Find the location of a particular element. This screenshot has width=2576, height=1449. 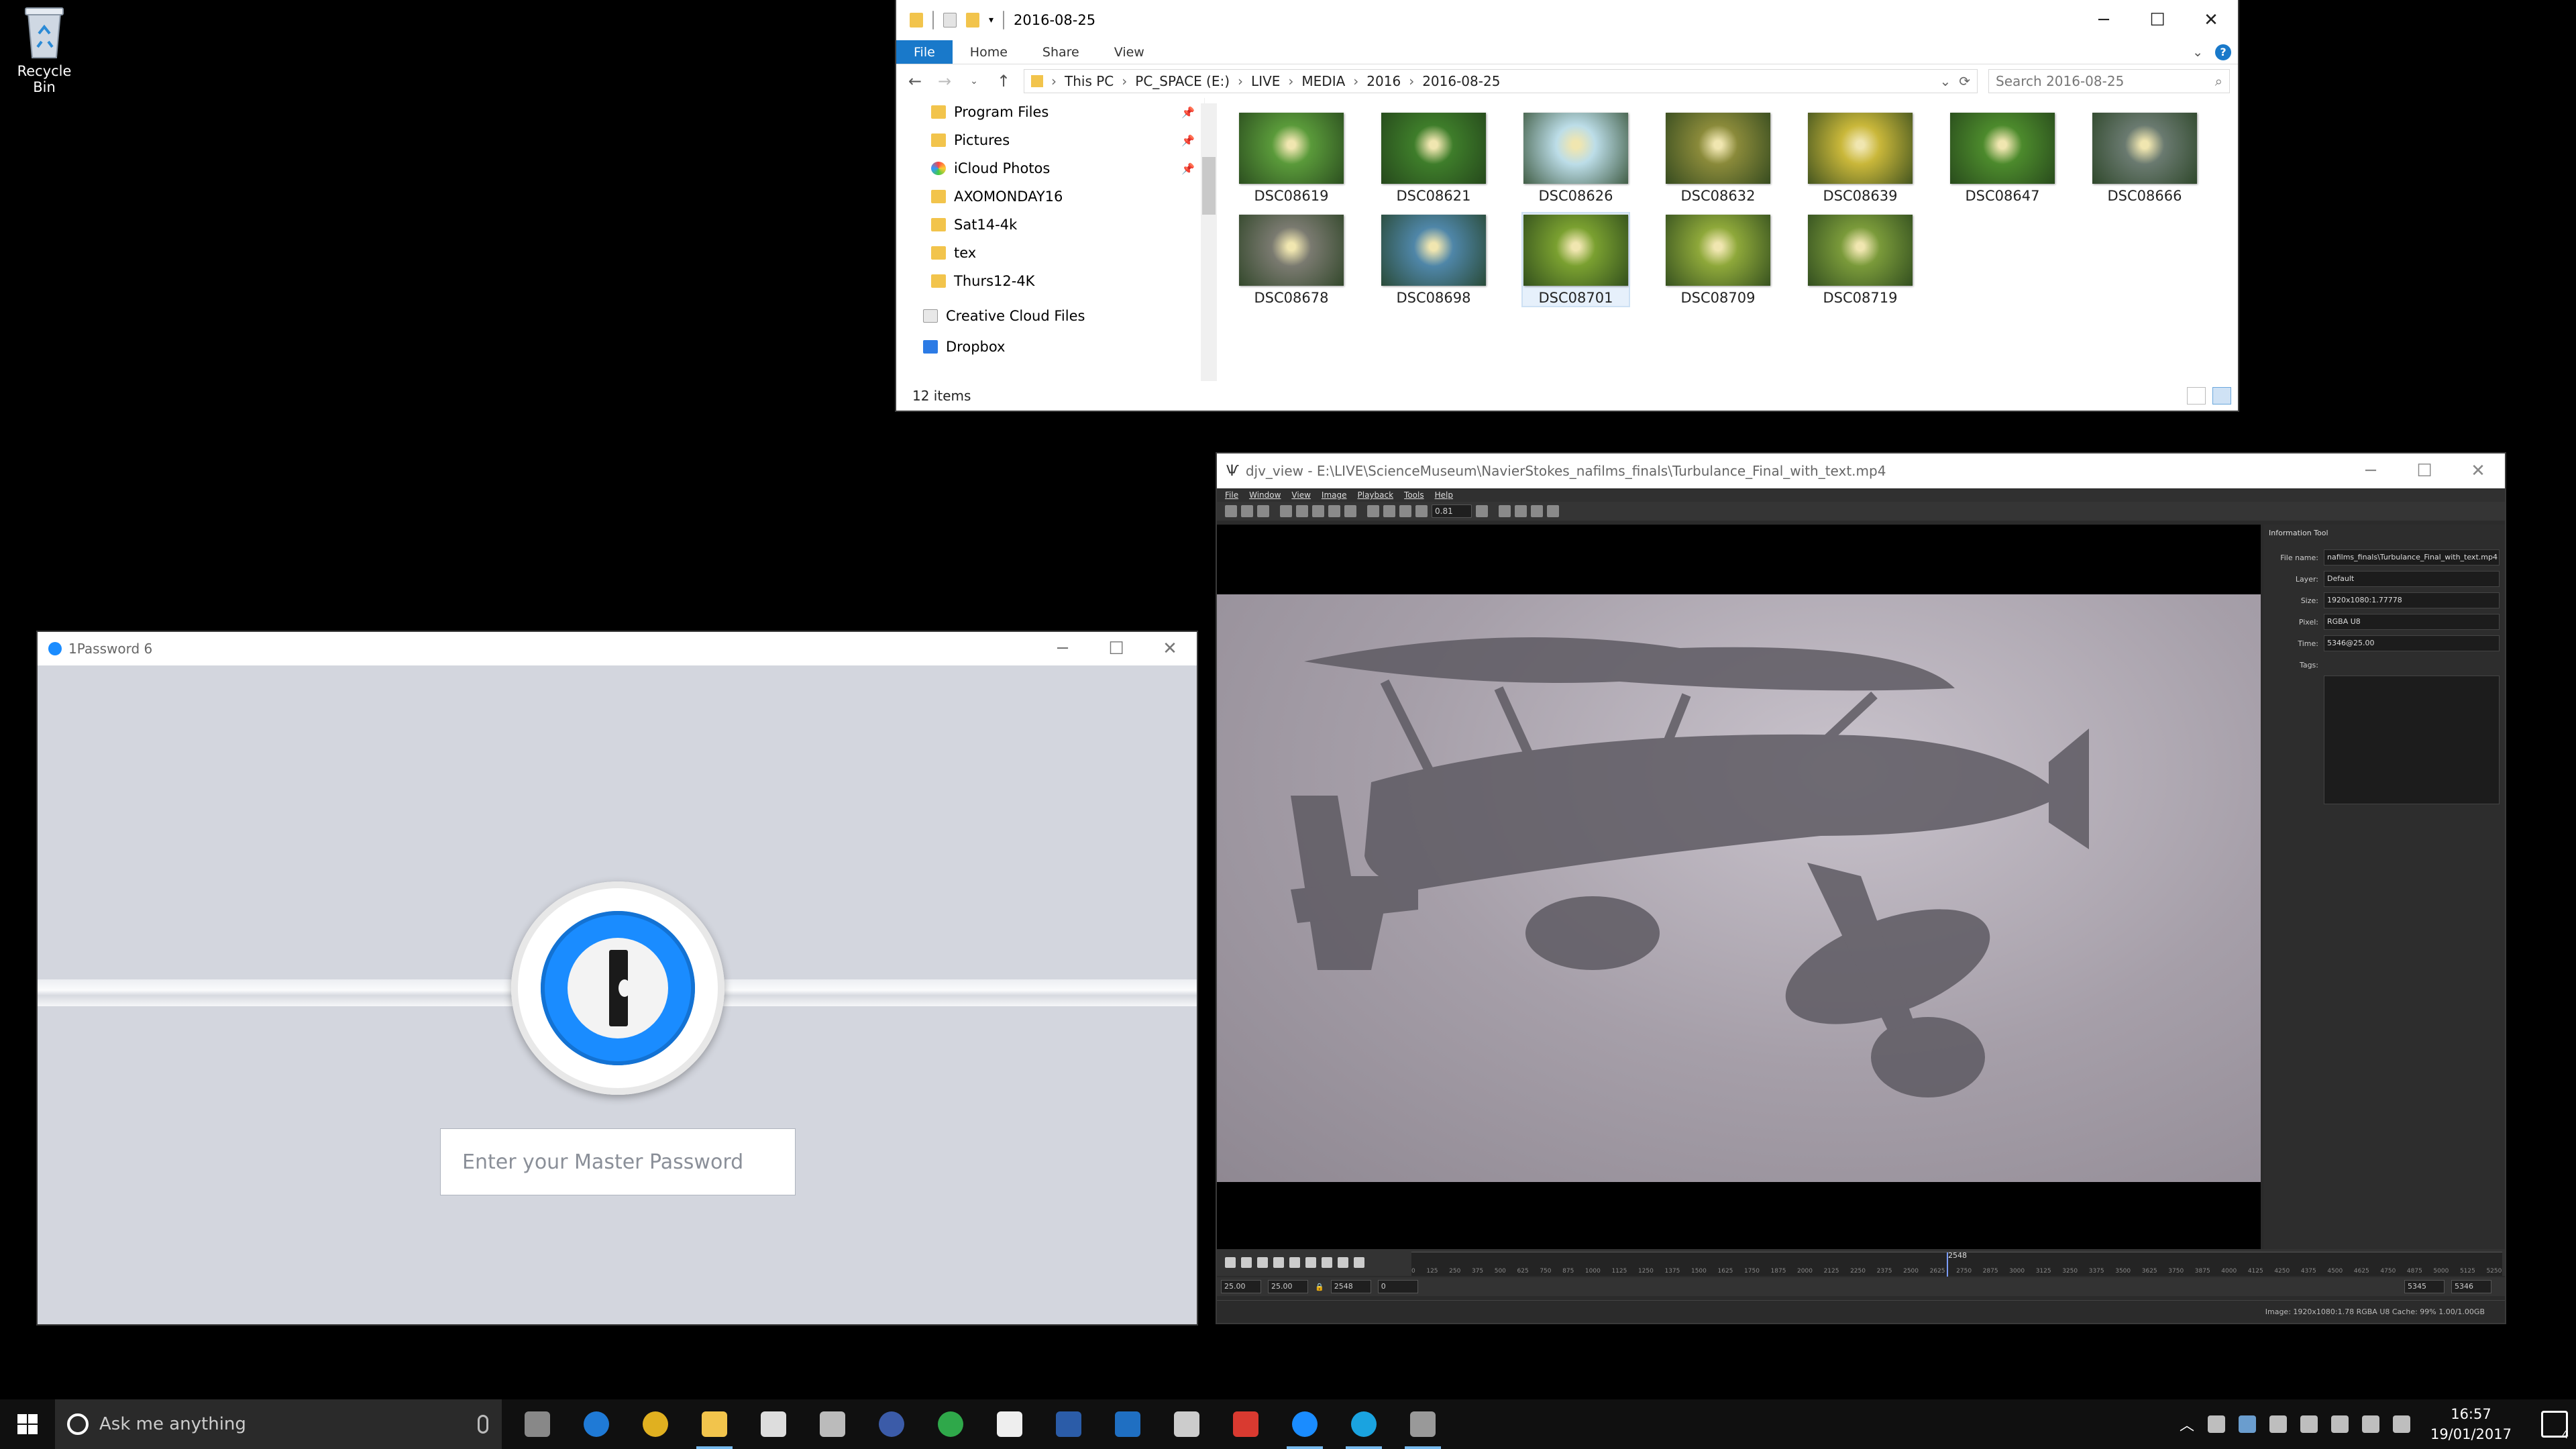

info-value: Default is located at coordinates (2412, 579).